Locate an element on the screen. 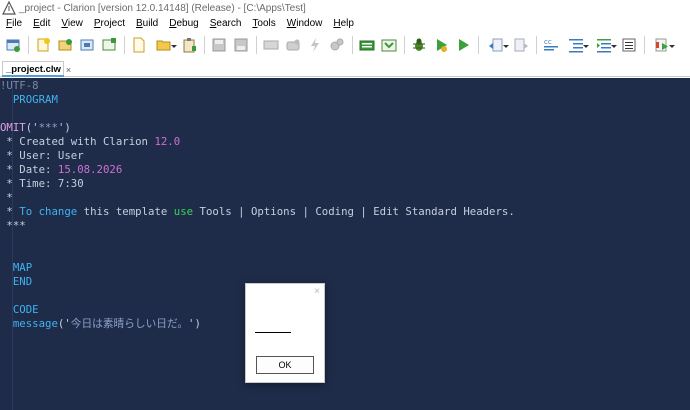 The width and height of the screenshot is (690, 410). code-line: * User: User is located at coordinates (257, 156).